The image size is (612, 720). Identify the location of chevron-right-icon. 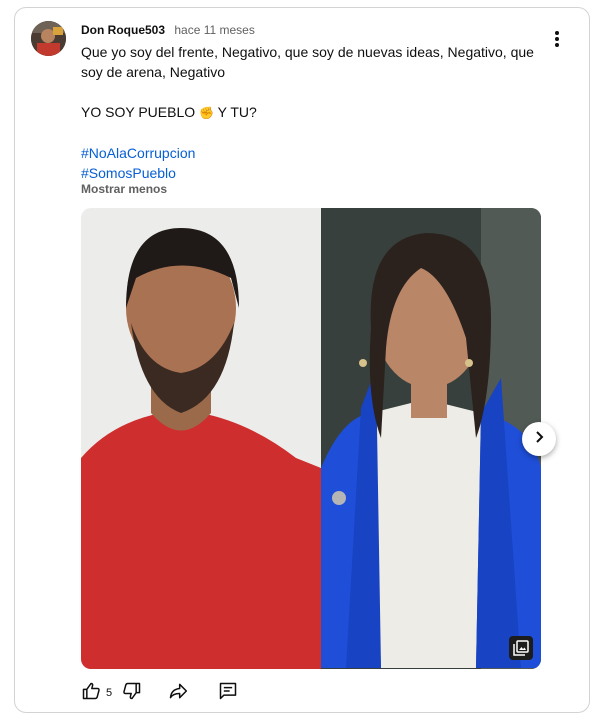
(539, 439).